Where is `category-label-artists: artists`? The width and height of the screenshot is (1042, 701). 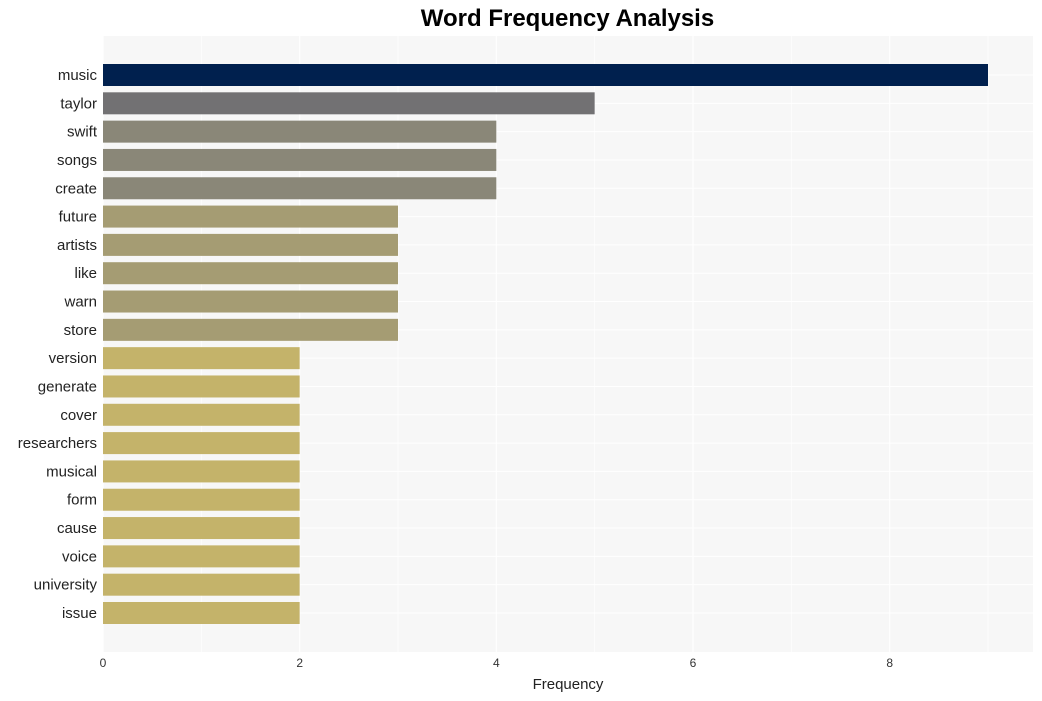 category-label-artists: artists is located at coordinates (77, 245).